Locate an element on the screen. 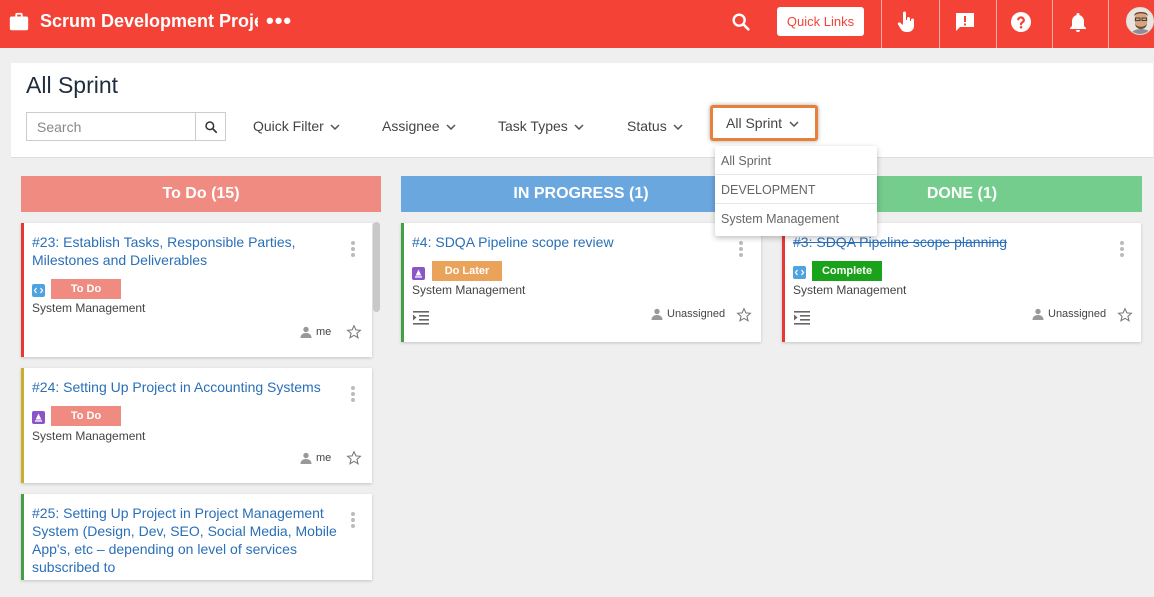  sprint-dropdown: All Sprint is located at coordinates (764, 123).